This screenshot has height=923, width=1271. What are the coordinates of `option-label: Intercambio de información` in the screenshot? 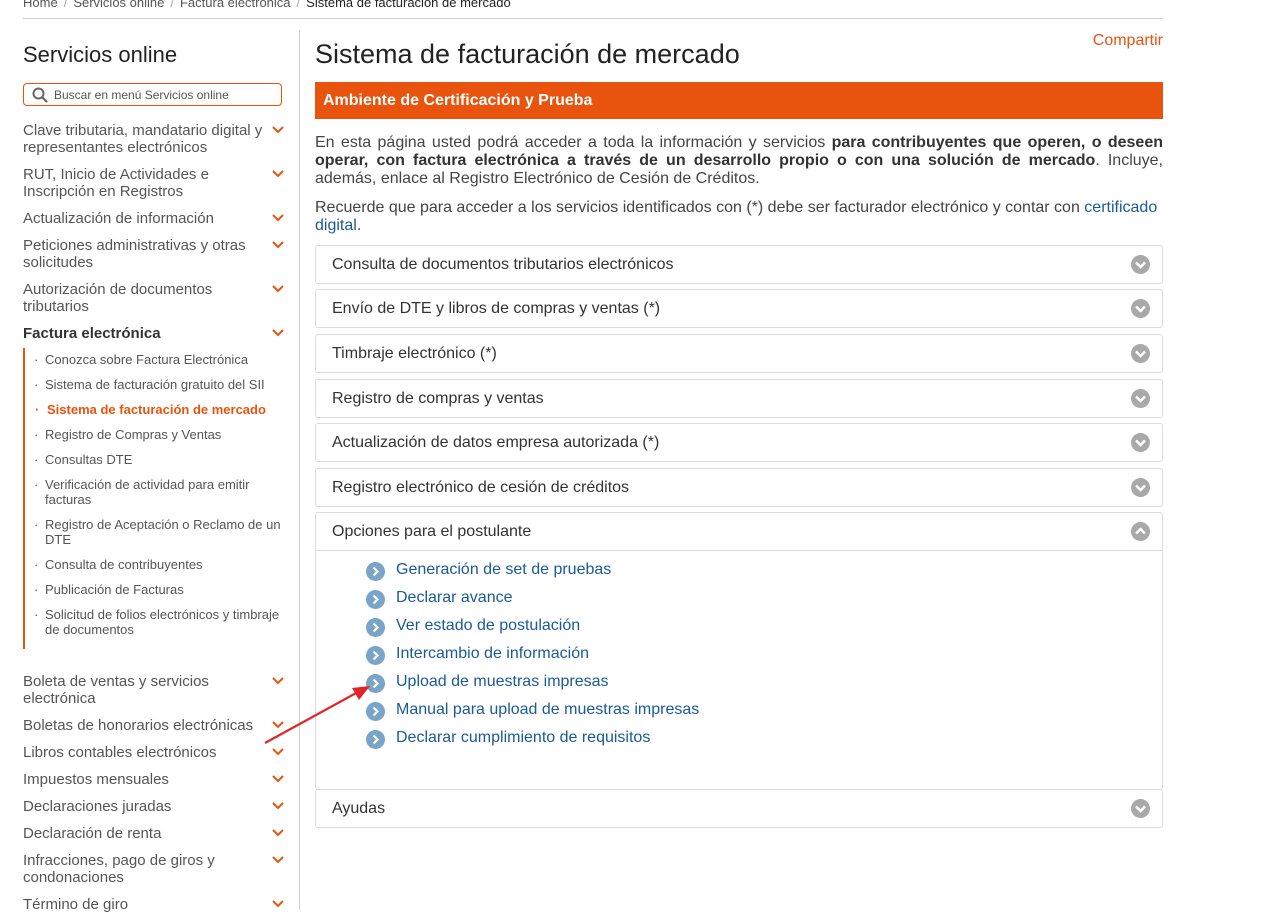 It's located at (492, 653).